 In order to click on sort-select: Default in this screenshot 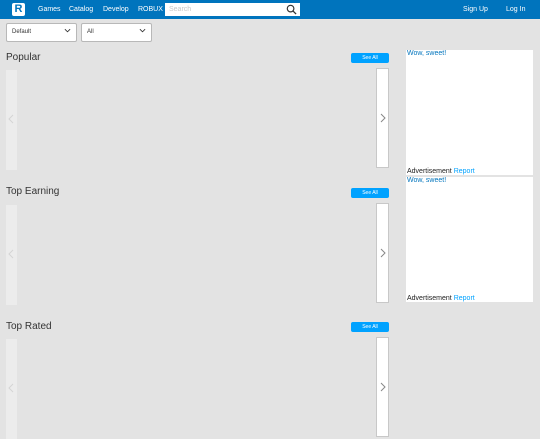, I will do `click(41, 32)`.